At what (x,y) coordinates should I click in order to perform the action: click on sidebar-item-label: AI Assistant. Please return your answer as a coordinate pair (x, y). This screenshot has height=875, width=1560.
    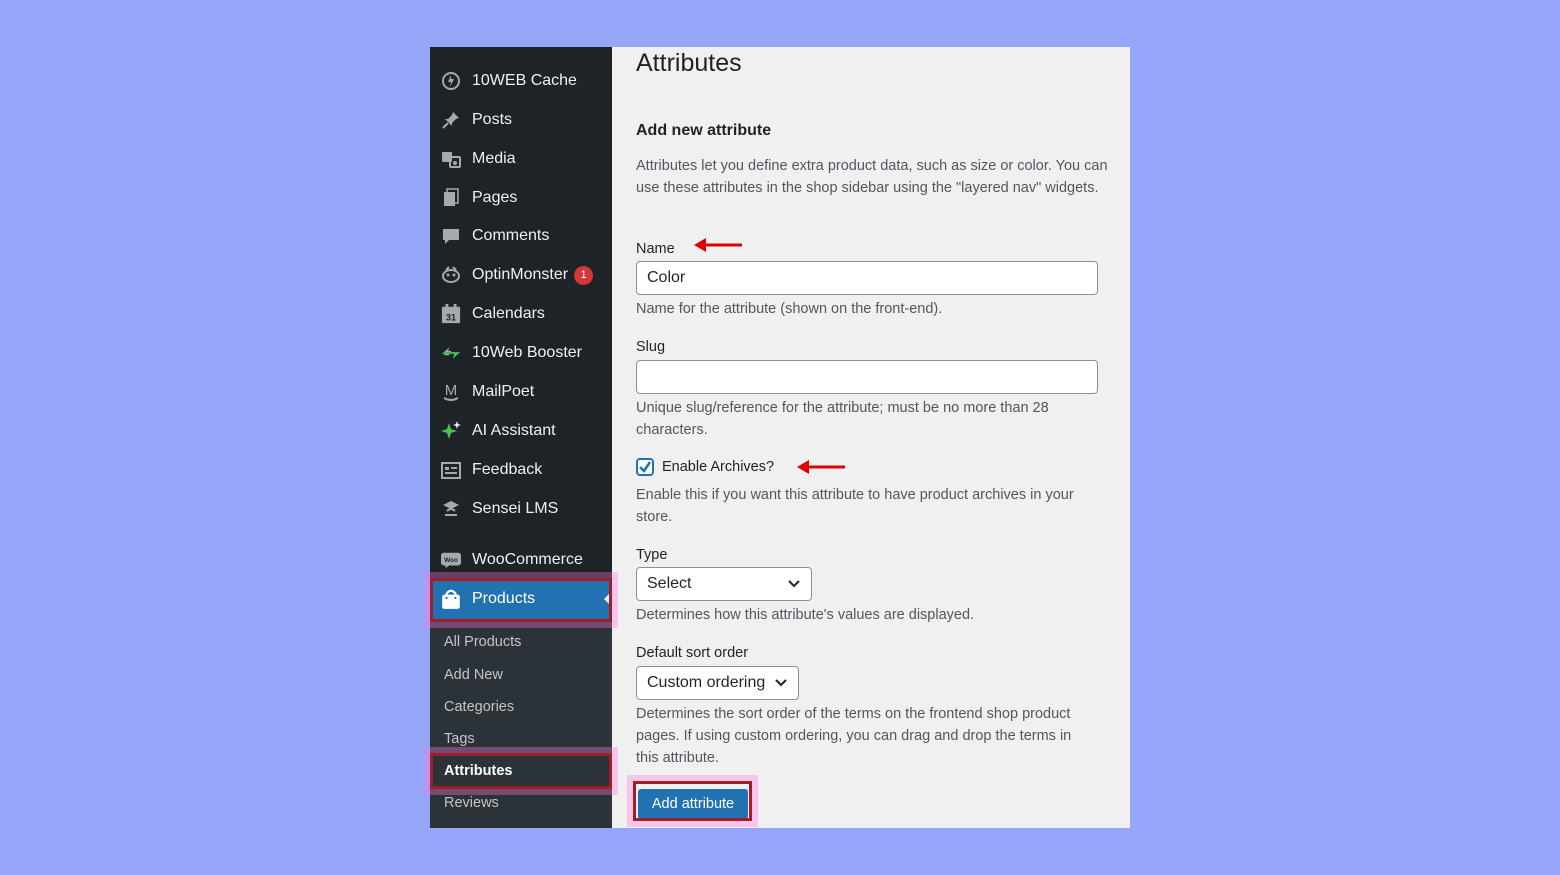
    Looking at the image, I should click on (514, 430).